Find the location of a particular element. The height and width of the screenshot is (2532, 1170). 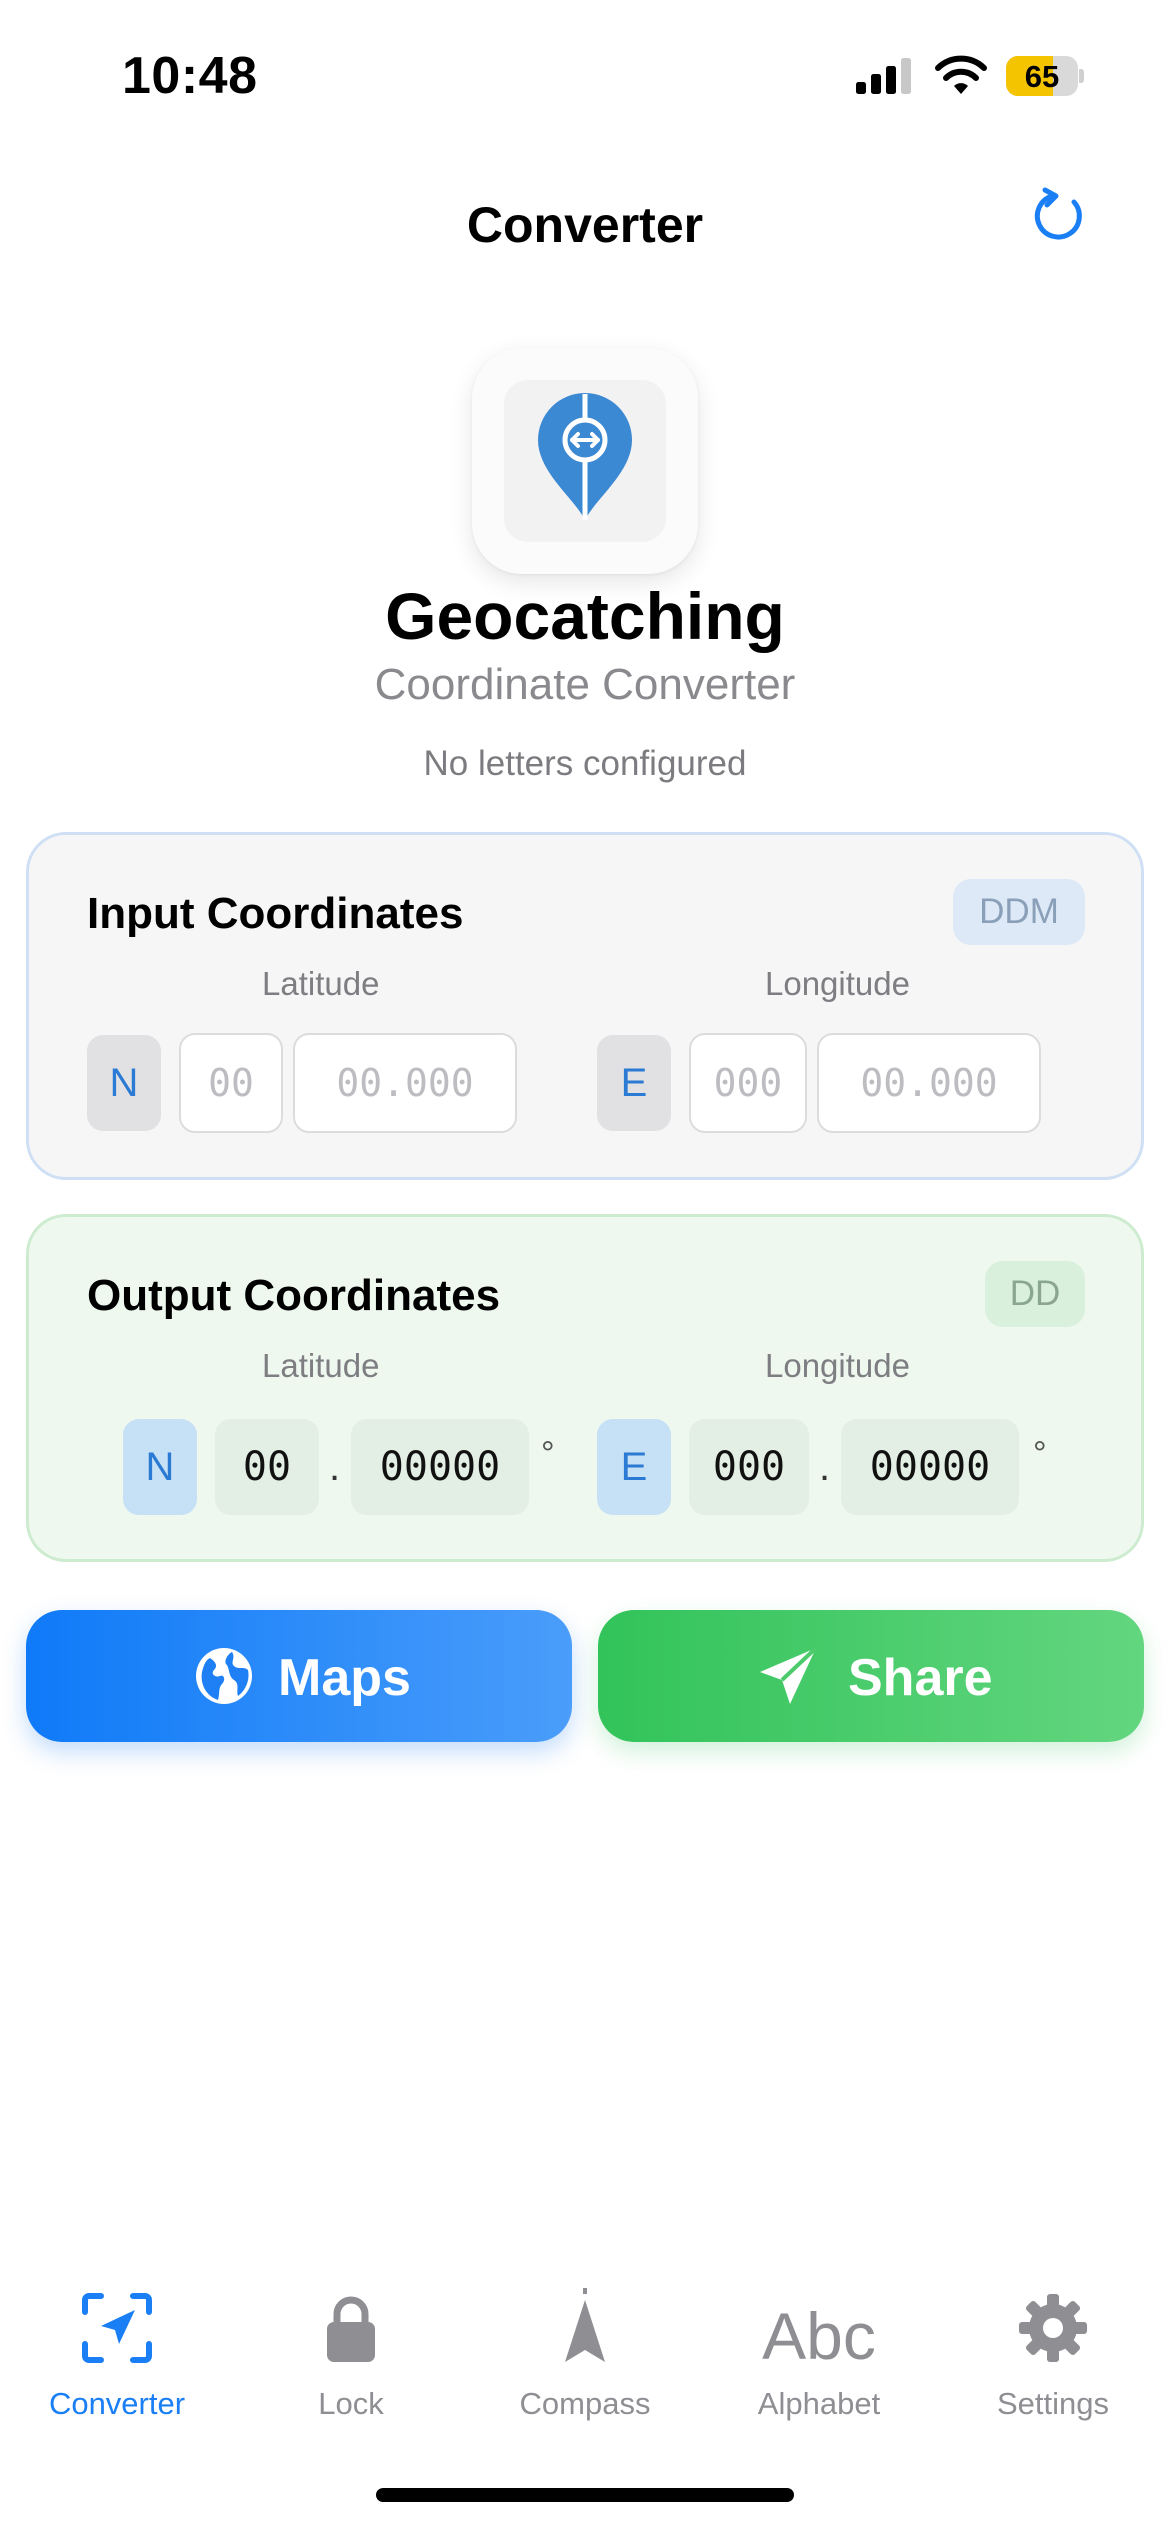

tab-converter-label: Converter is located at coordinates (117, 2403).